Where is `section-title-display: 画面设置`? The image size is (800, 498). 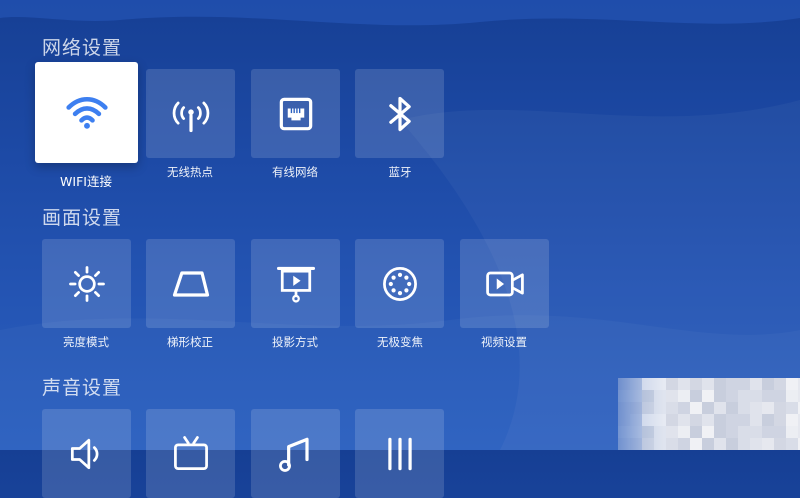
section-title-display: 画面设置 is located at coordinates (82, 218).